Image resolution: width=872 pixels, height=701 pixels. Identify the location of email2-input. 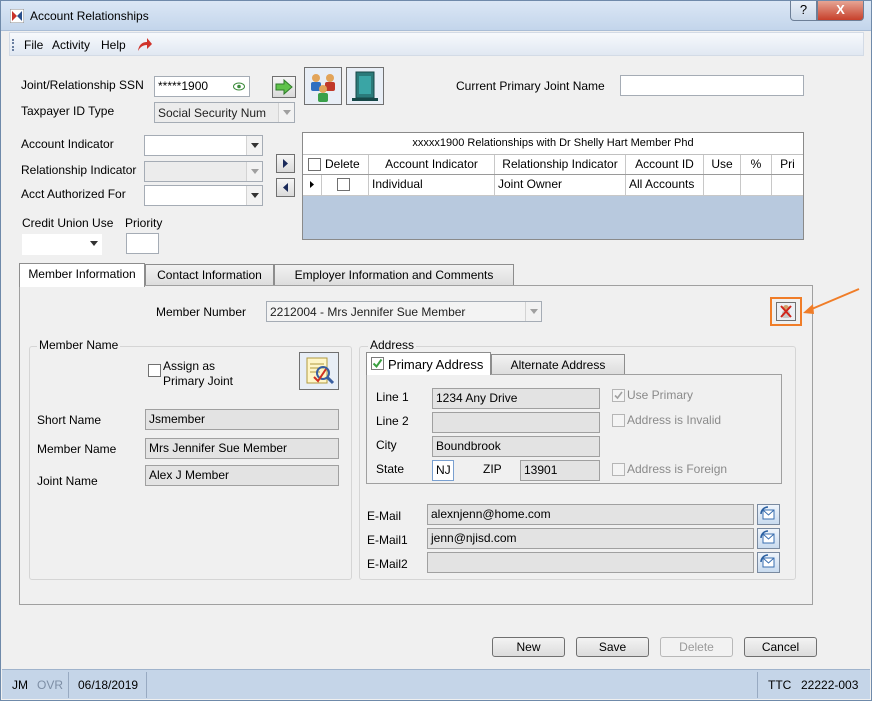
(590, 562).